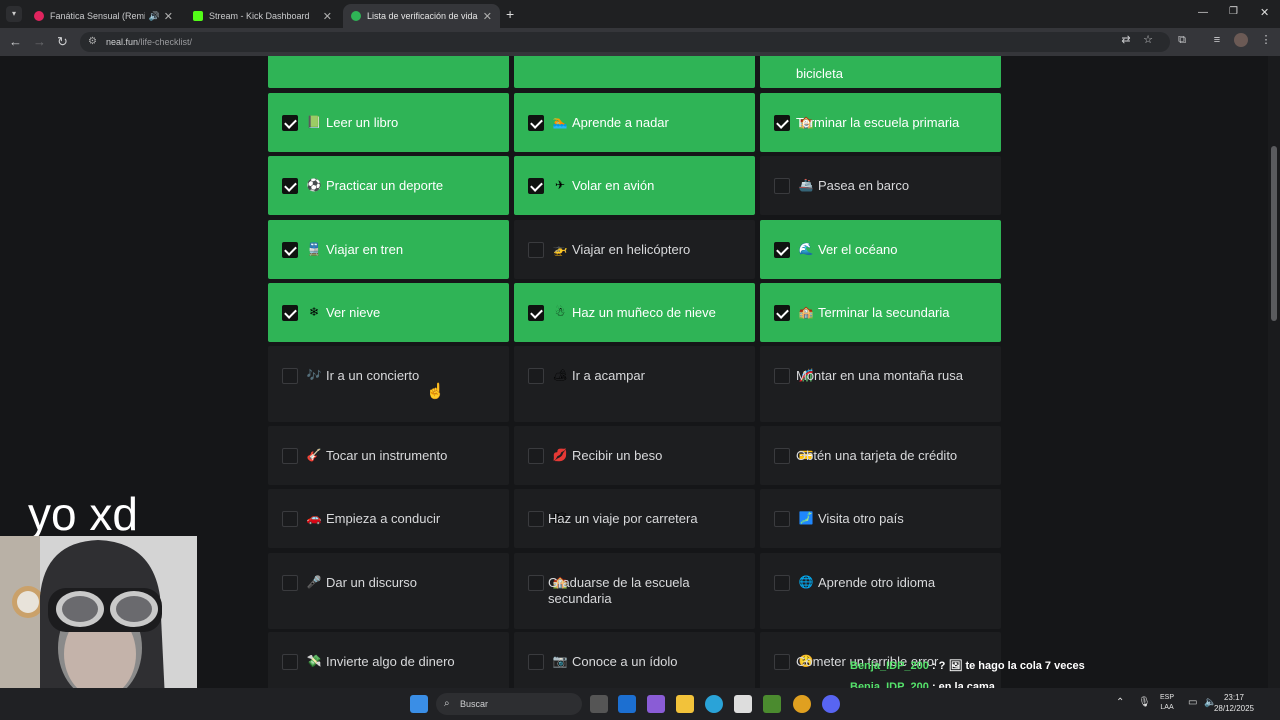  I want to click on tray-chevron-icon: ⌃, so click(1120, 702).